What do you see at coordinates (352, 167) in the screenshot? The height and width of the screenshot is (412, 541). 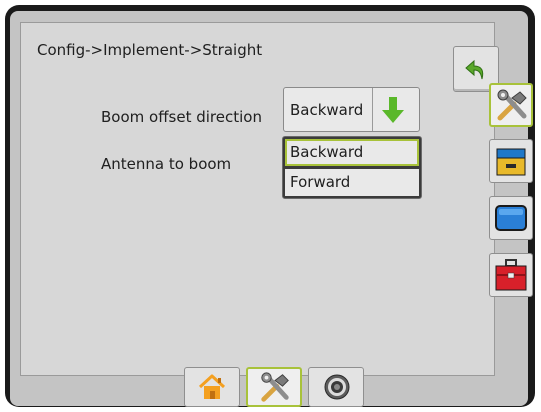 I see `direction-dropdown-list: Backward Forward` at bounding box center [352, 167].